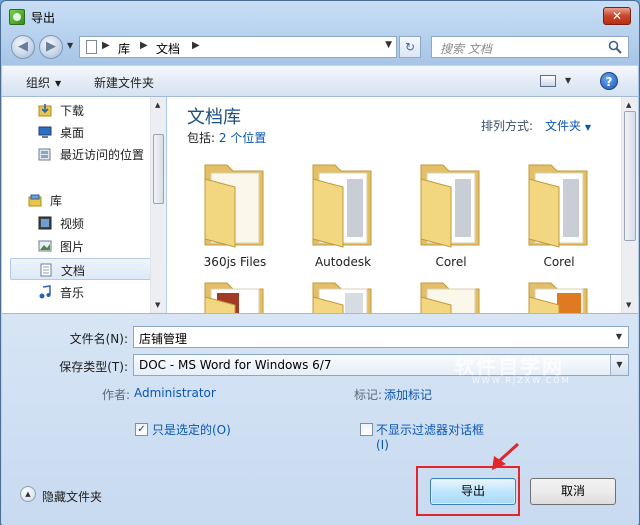  I want to click on search-icon, so click(615, 47).